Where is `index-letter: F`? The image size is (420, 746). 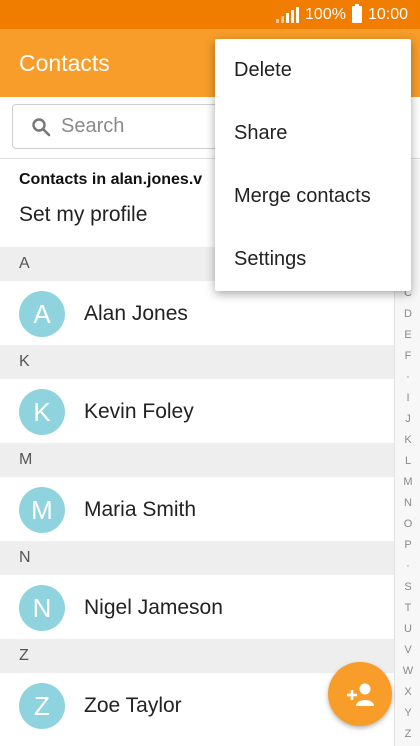 index-letter: F is located at coordinates (407, 356).